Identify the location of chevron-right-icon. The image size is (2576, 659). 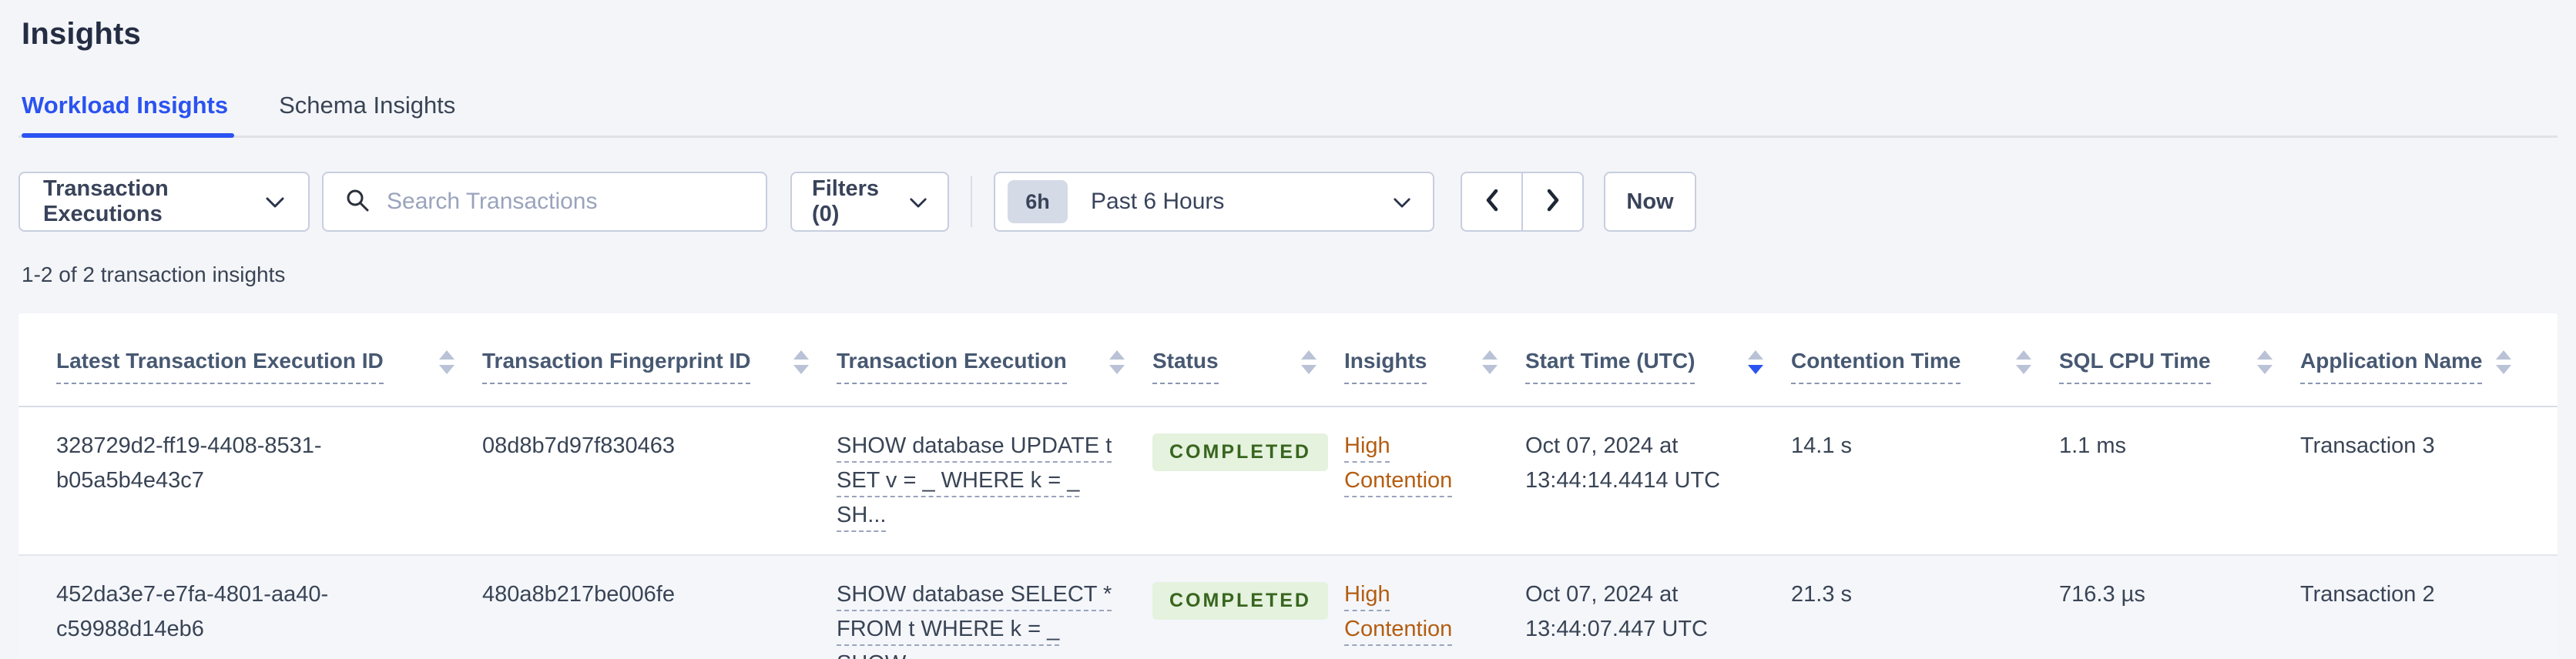
(1553, 202).